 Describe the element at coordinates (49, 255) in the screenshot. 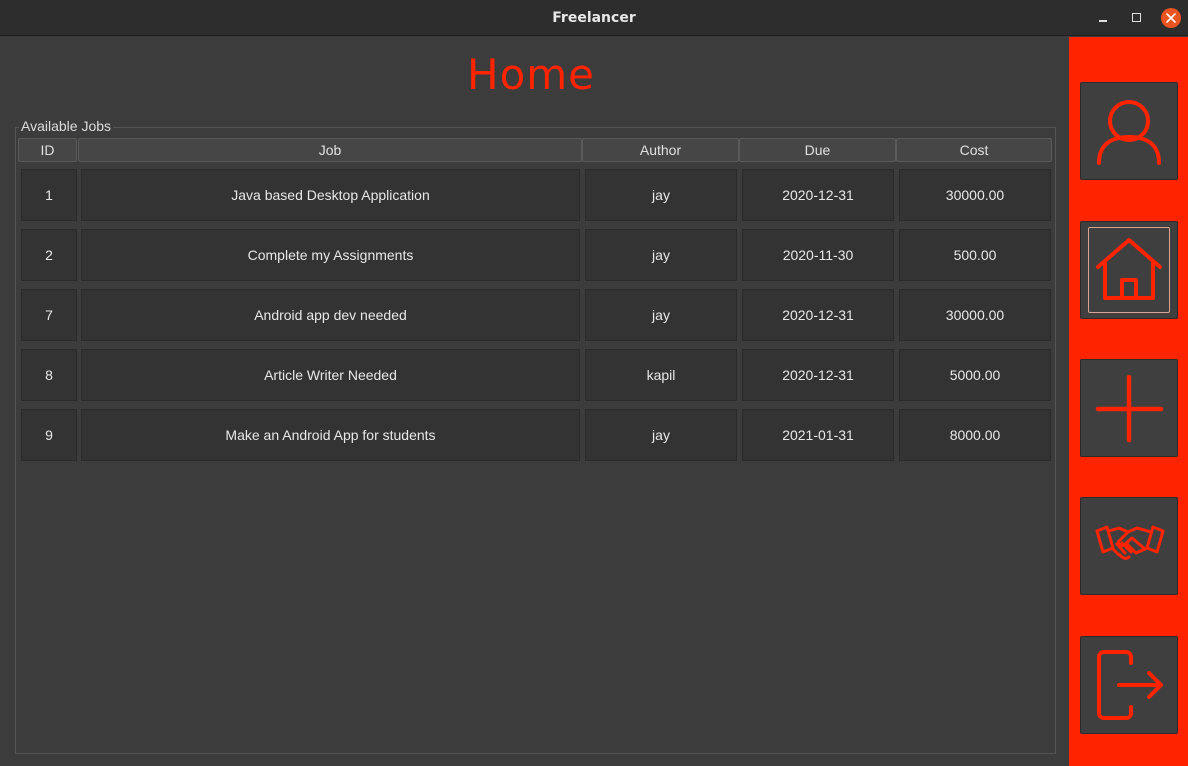

I see `cell-id: 2` at that location.